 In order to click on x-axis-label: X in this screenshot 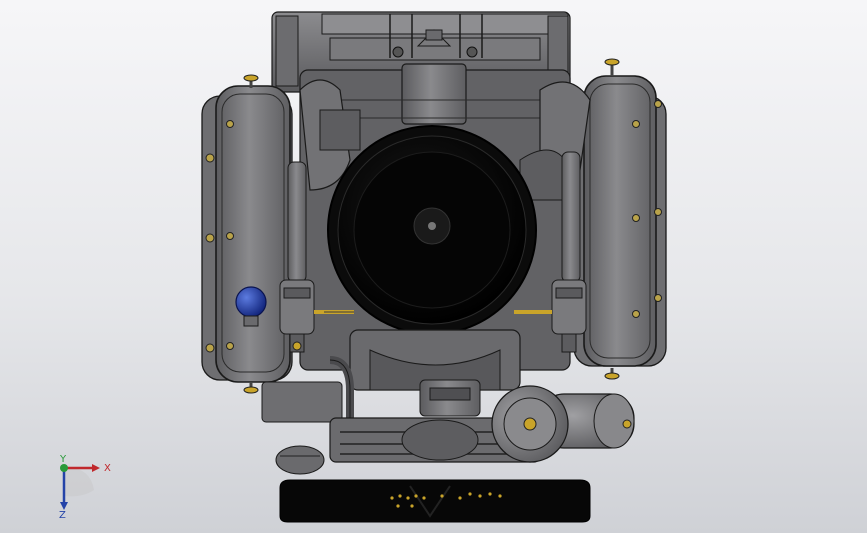, I will do `click(107, 468)`.